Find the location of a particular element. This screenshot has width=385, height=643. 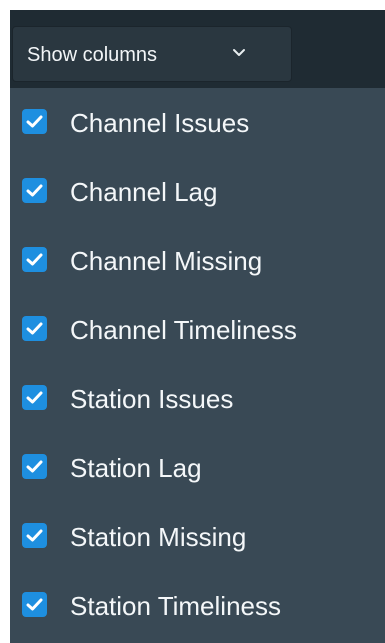

column-option: Channel Issues is located at coordinates (197, 122).